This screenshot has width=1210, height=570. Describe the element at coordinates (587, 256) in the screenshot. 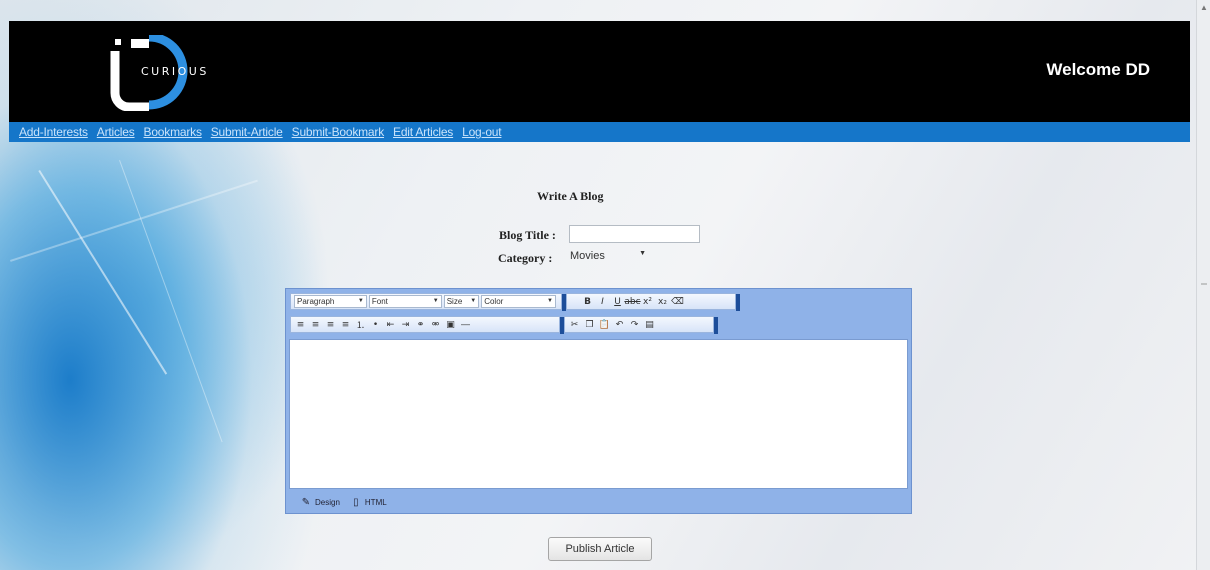

I see `category-selected-value: Movies` at that location.